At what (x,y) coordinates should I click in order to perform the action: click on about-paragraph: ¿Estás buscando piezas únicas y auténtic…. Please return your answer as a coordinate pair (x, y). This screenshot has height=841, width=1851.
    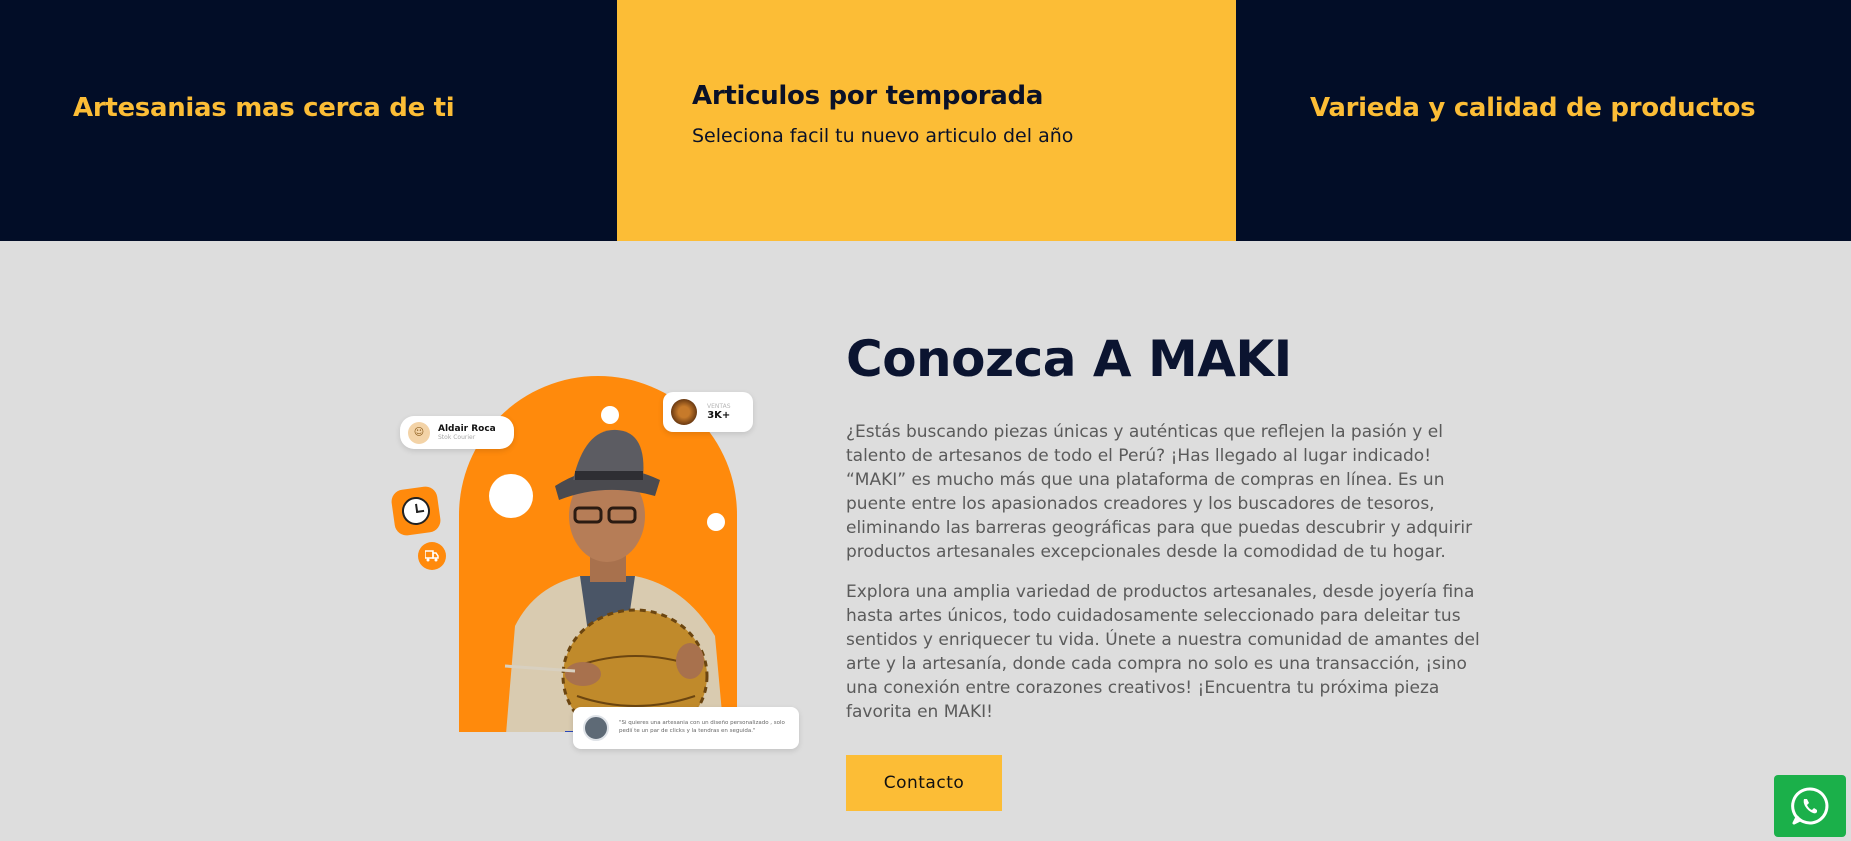
    Looking at the image, I should click on (1159, 492).